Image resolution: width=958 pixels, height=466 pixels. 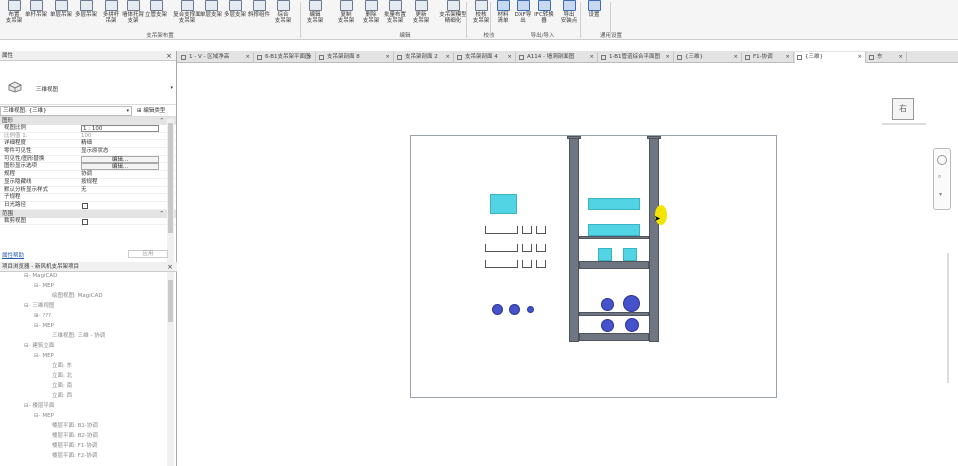 I want to click on tree-node: ⊟- MagiCAD, so click(x=40, y=276).